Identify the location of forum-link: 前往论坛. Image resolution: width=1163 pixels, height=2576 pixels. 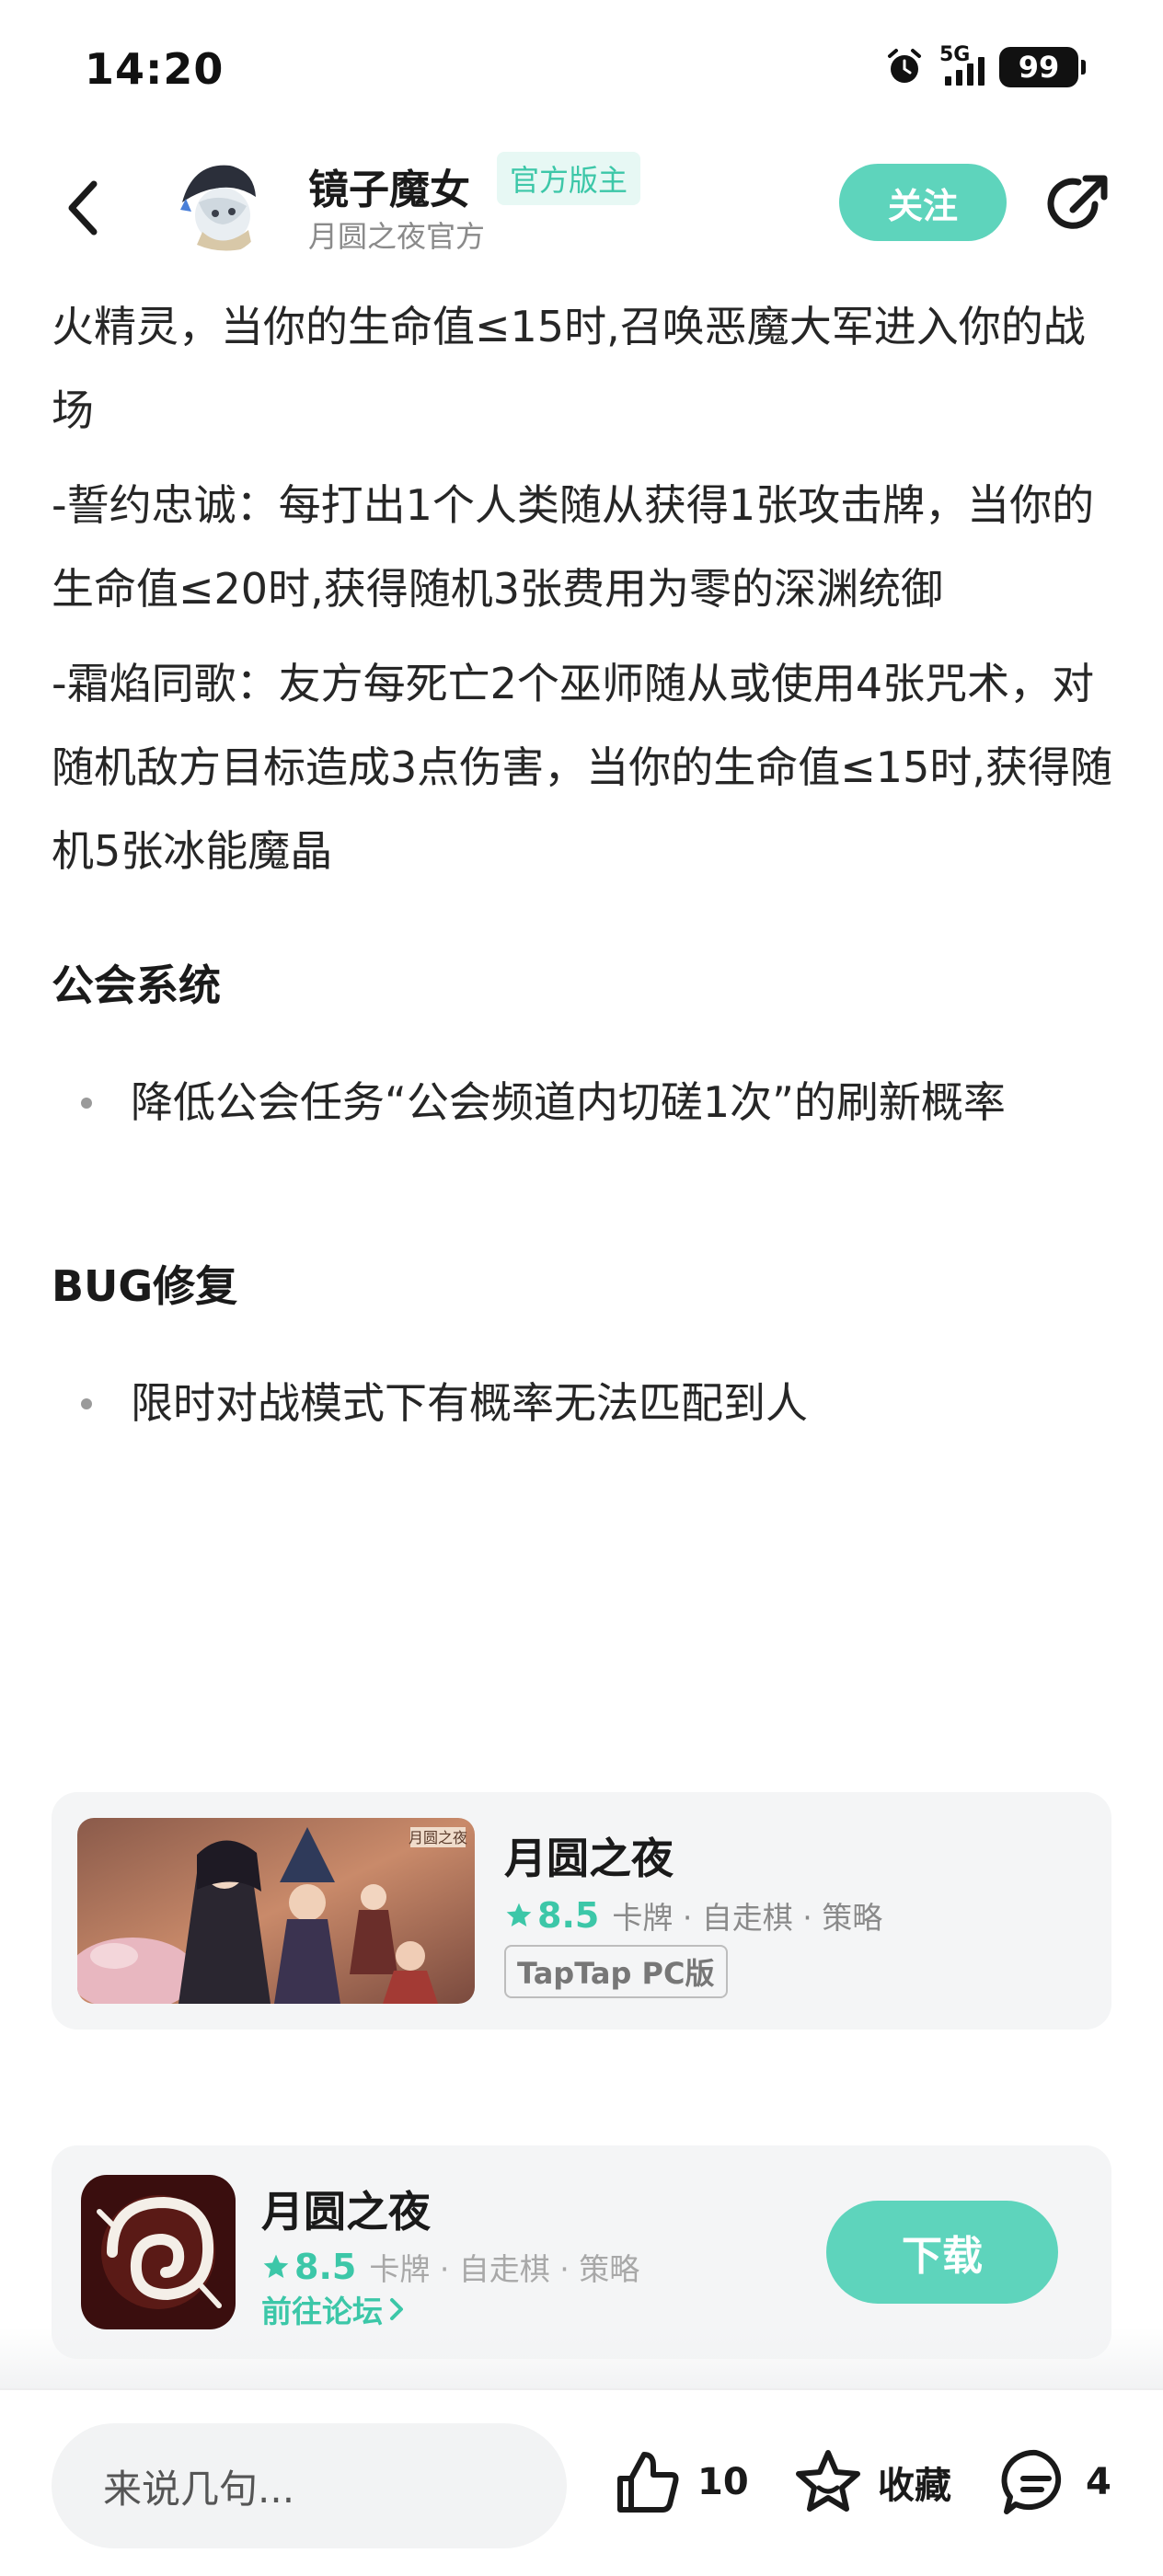
(333, 2309).